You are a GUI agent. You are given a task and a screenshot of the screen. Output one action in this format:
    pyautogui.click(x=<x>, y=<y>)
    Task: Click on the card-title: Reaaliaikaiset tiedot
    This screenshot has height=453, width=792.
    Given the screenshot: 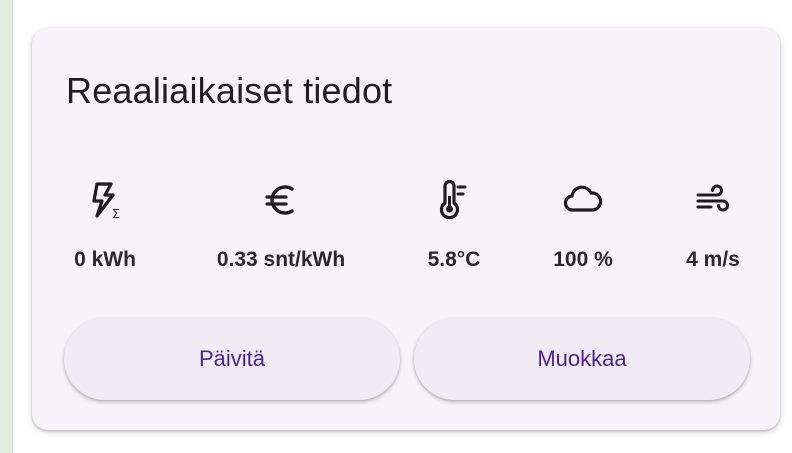 What is the action you would take?
    pyautogui.click(x=229, y=90)
    